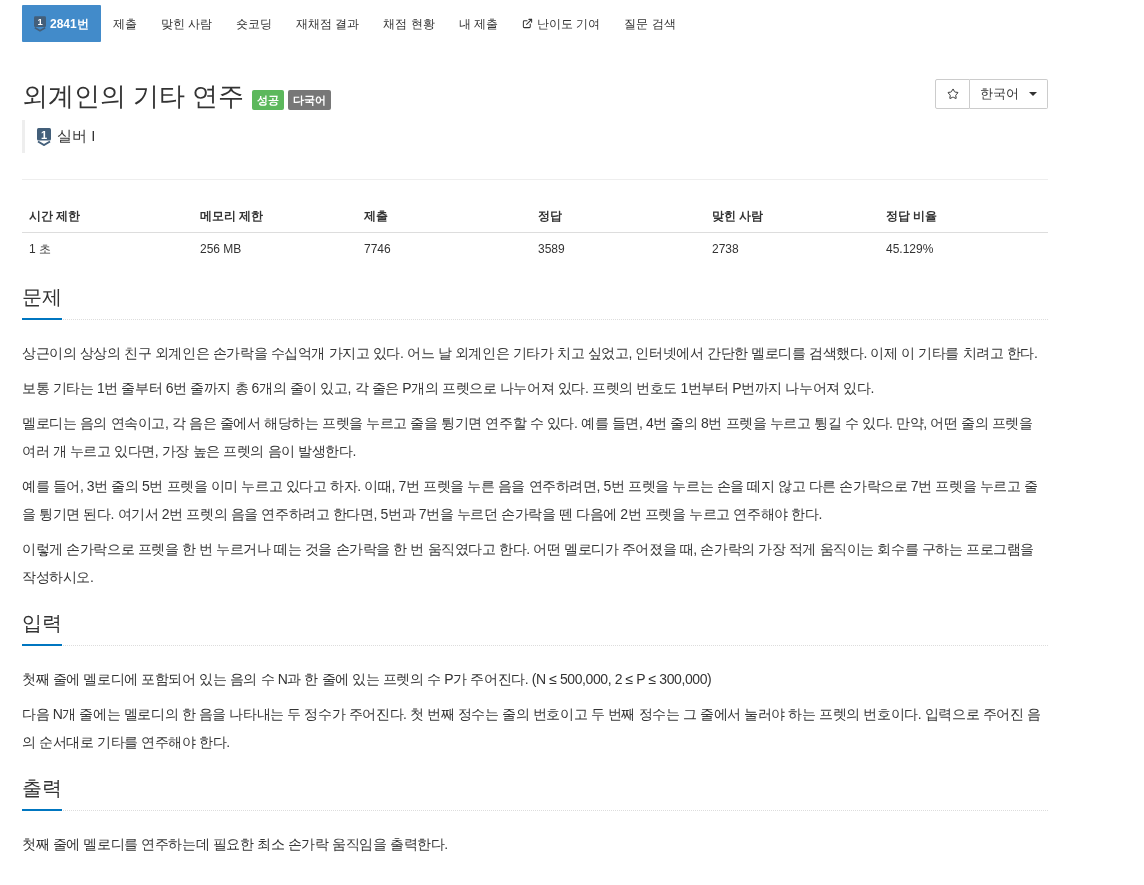  Describe the element at coordinates (76, 136) in the screenshot. I see `tier-label: 실버 I` at that location.